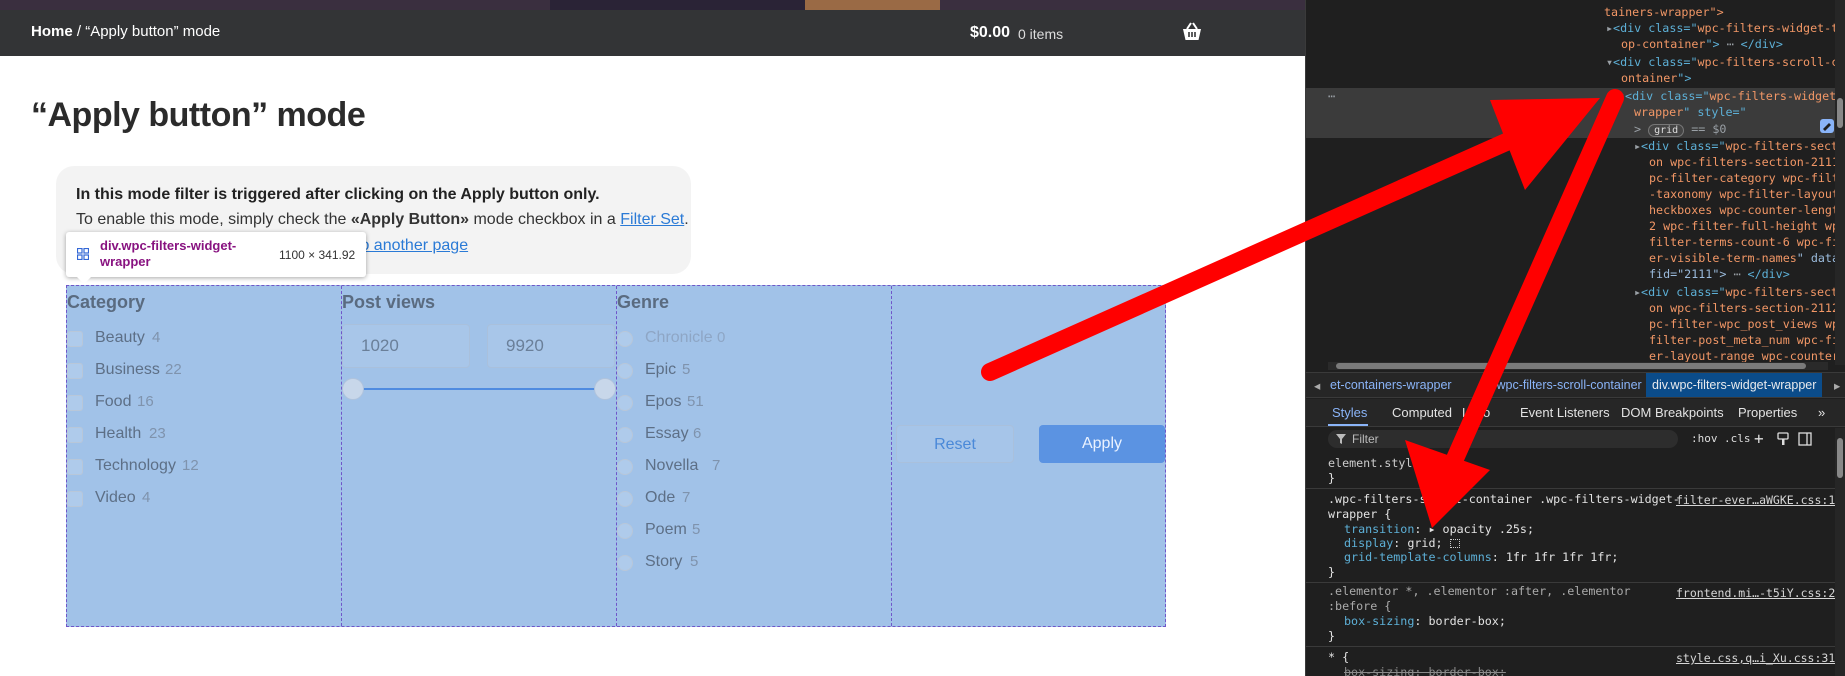  Describe the element at coordinates (1656, 78) in the screenshot. I see `dom-line: ontainer">` at that location.